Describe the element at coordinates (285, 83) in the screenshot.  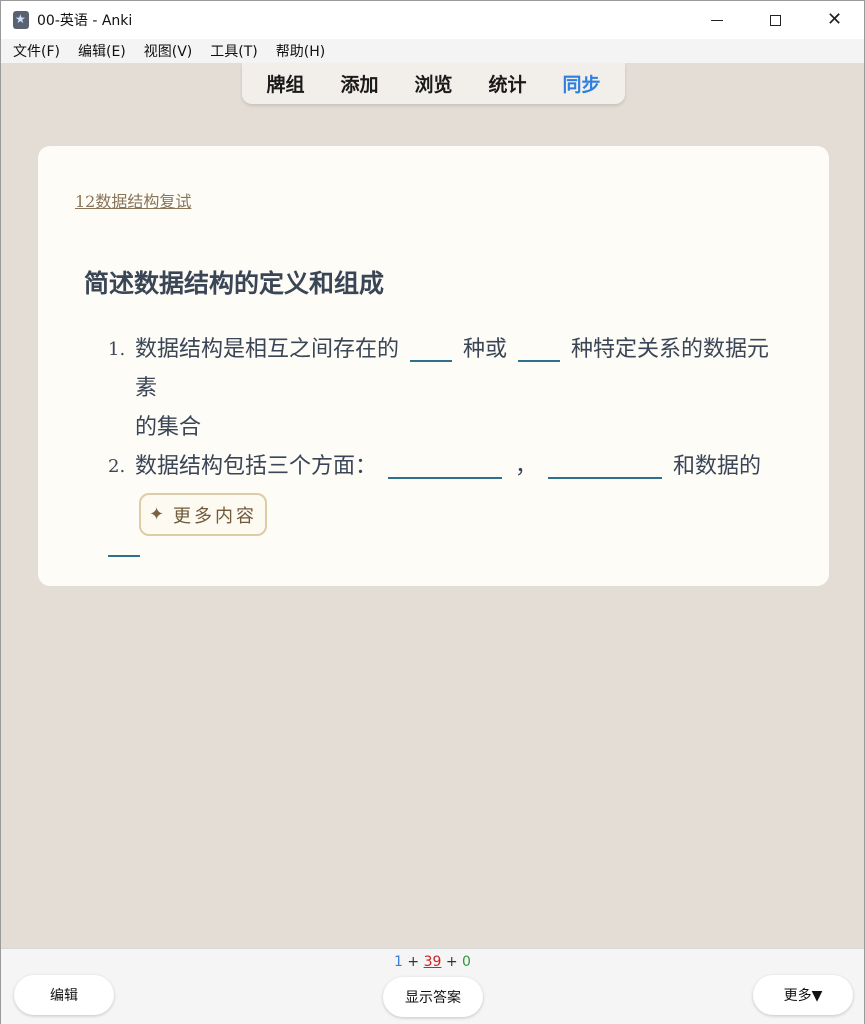
I see `toolbar-decks: 牌组` at that location.